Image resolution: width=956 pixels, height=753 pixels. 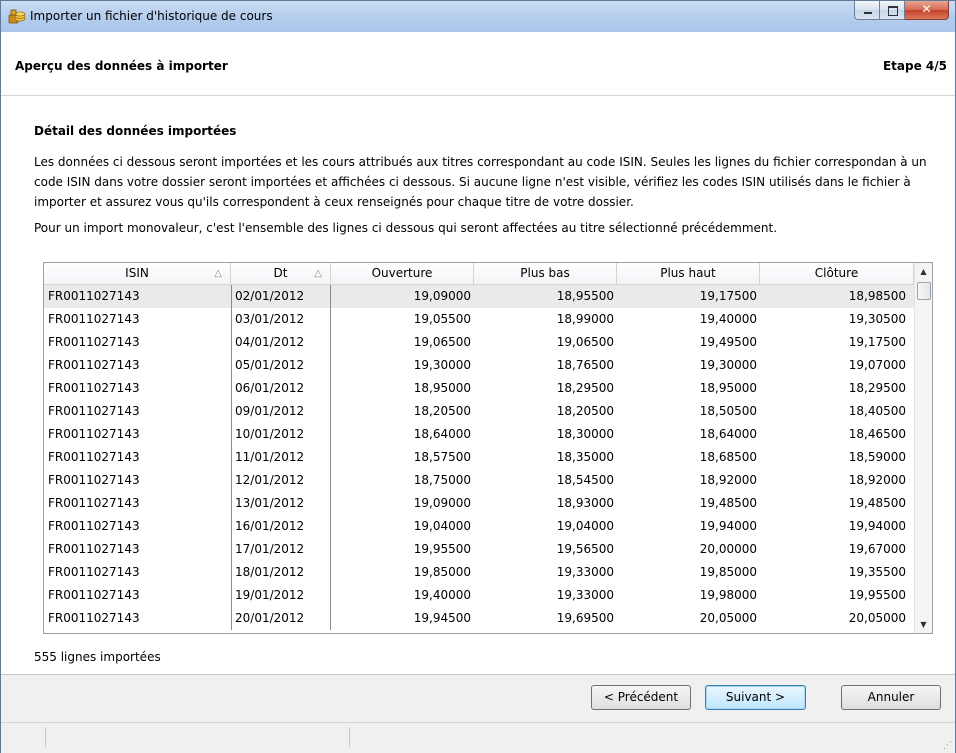 What do you see at coordinates (948, 746) in the screenshot?
I see `resize-grip-icon: ⋰` at bounding box center [948, 746].